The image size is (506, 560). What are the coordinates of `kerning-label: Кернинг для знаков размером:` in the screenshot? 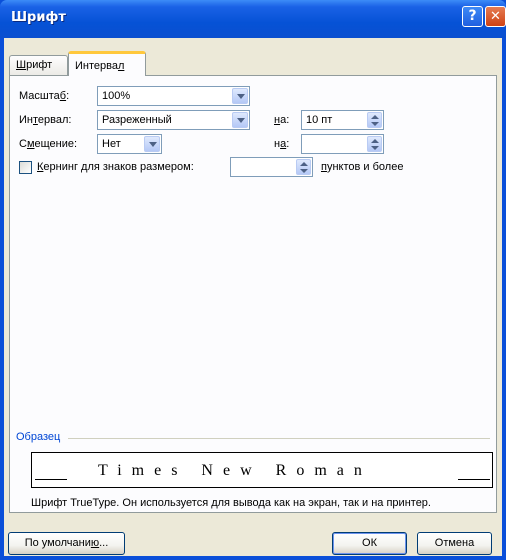 It's located at (115, 167).